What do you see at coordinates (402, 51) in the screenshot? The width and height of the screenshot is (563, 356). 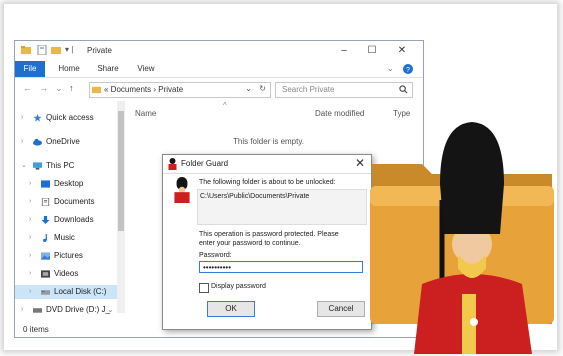 I see `close-button: ✕` at bounding box center [402, 51].